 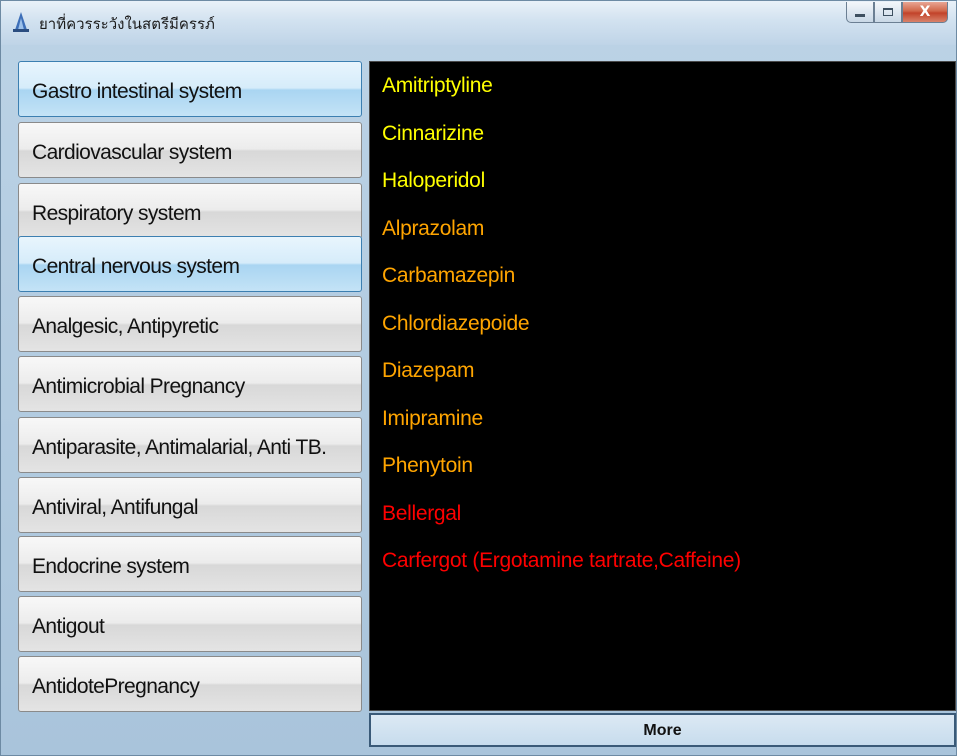 I want to click on close-button: X, so click(x=925, y=12).